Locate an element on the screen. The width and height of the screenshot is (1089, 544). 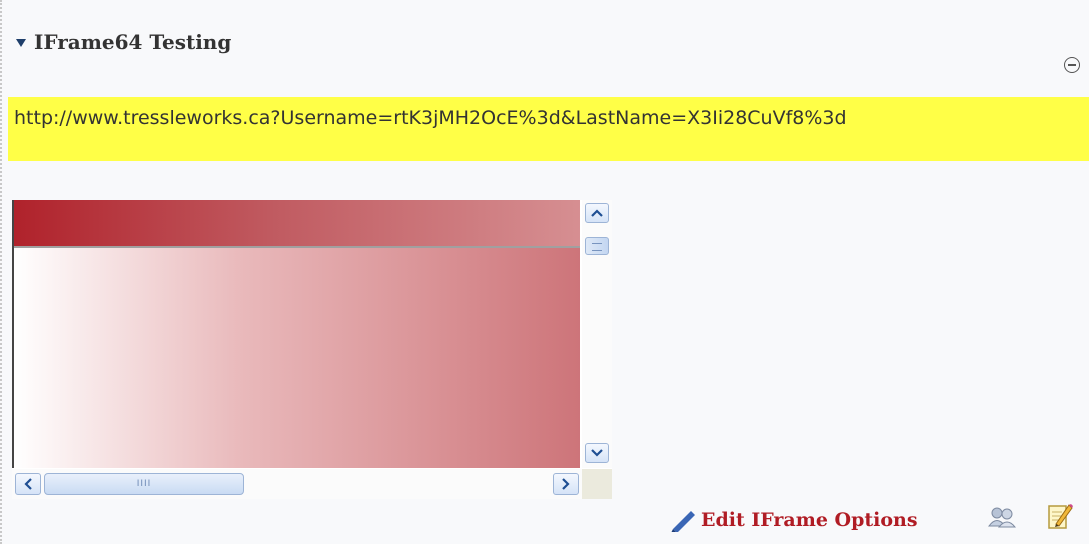
chevron-right-icon is located at coordinates (566, 484).